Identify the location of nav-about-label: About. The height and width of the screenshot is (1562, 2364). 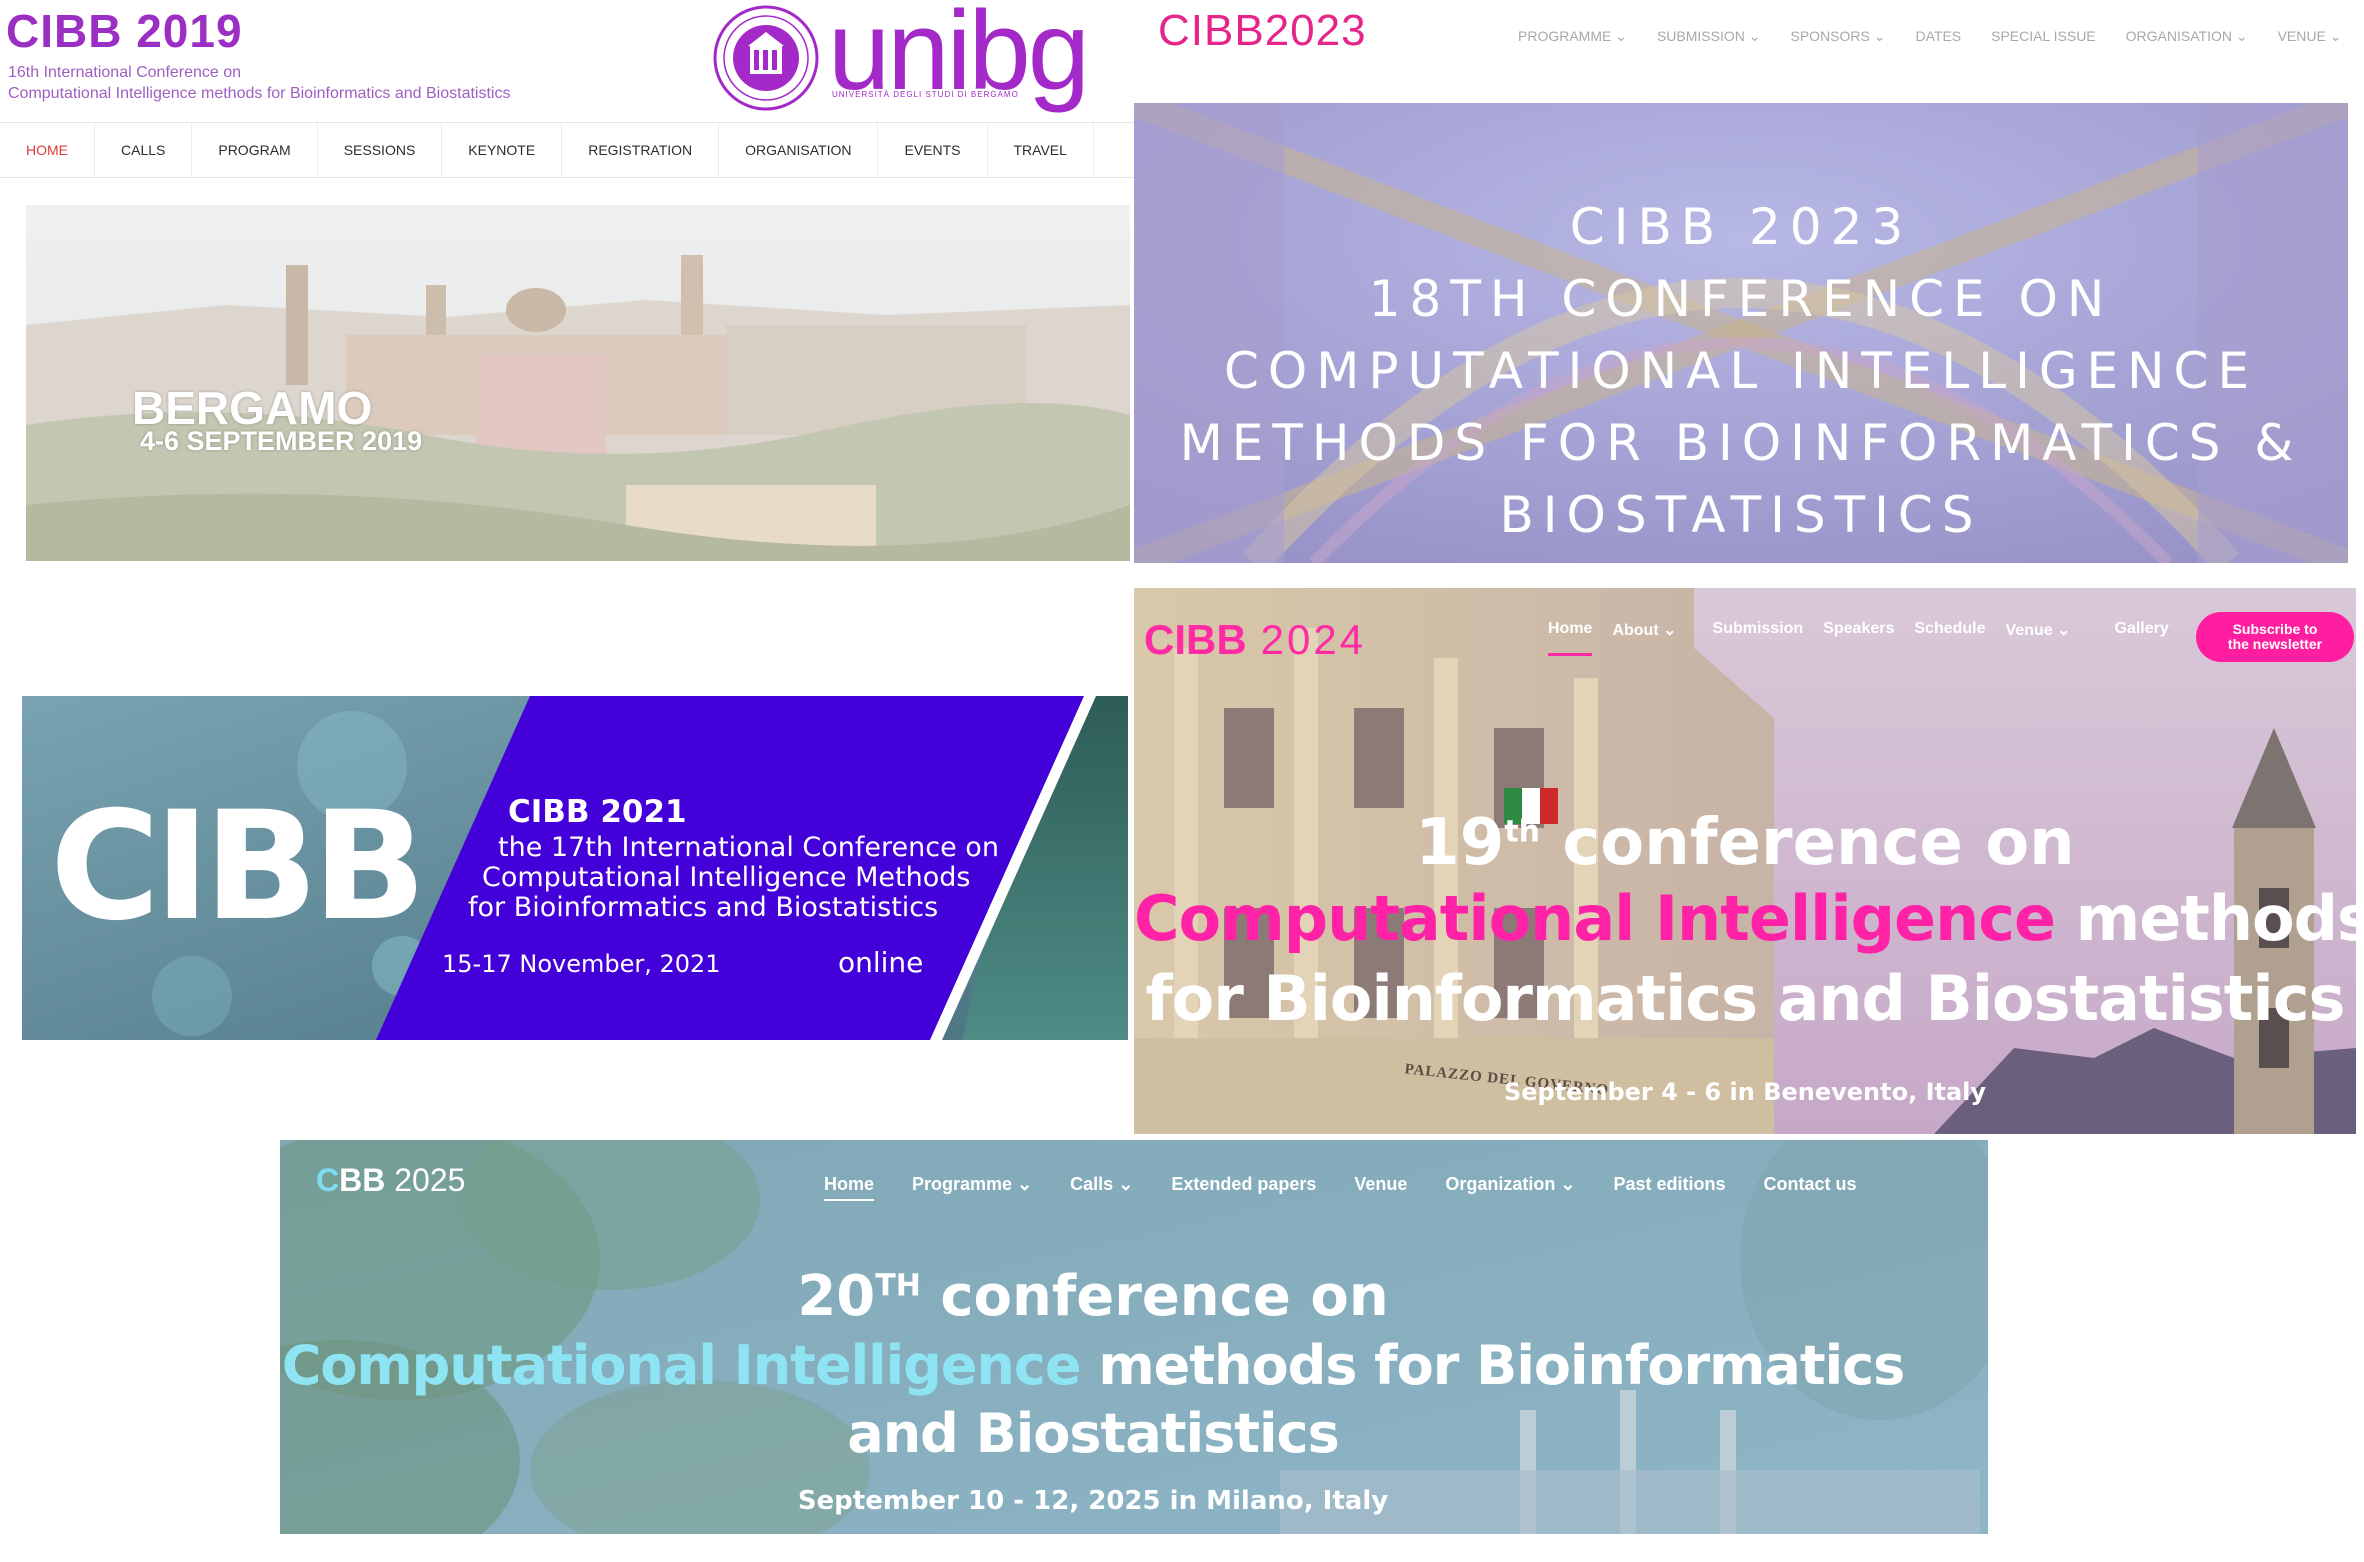
(1635, 630).